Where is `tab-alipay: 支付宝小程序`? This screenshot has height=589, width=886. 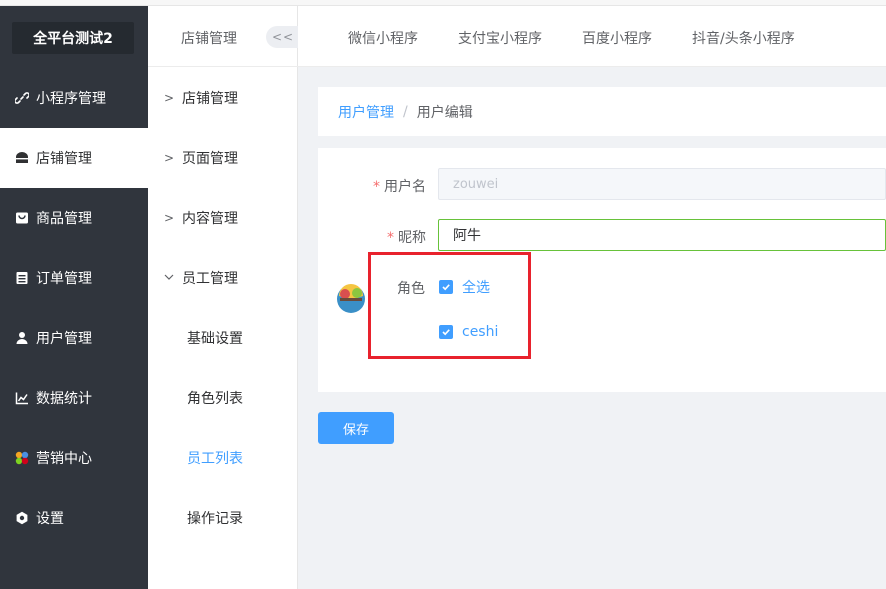
tab-alipay: 支付宝小程序 is located at coordinates (500, 38).